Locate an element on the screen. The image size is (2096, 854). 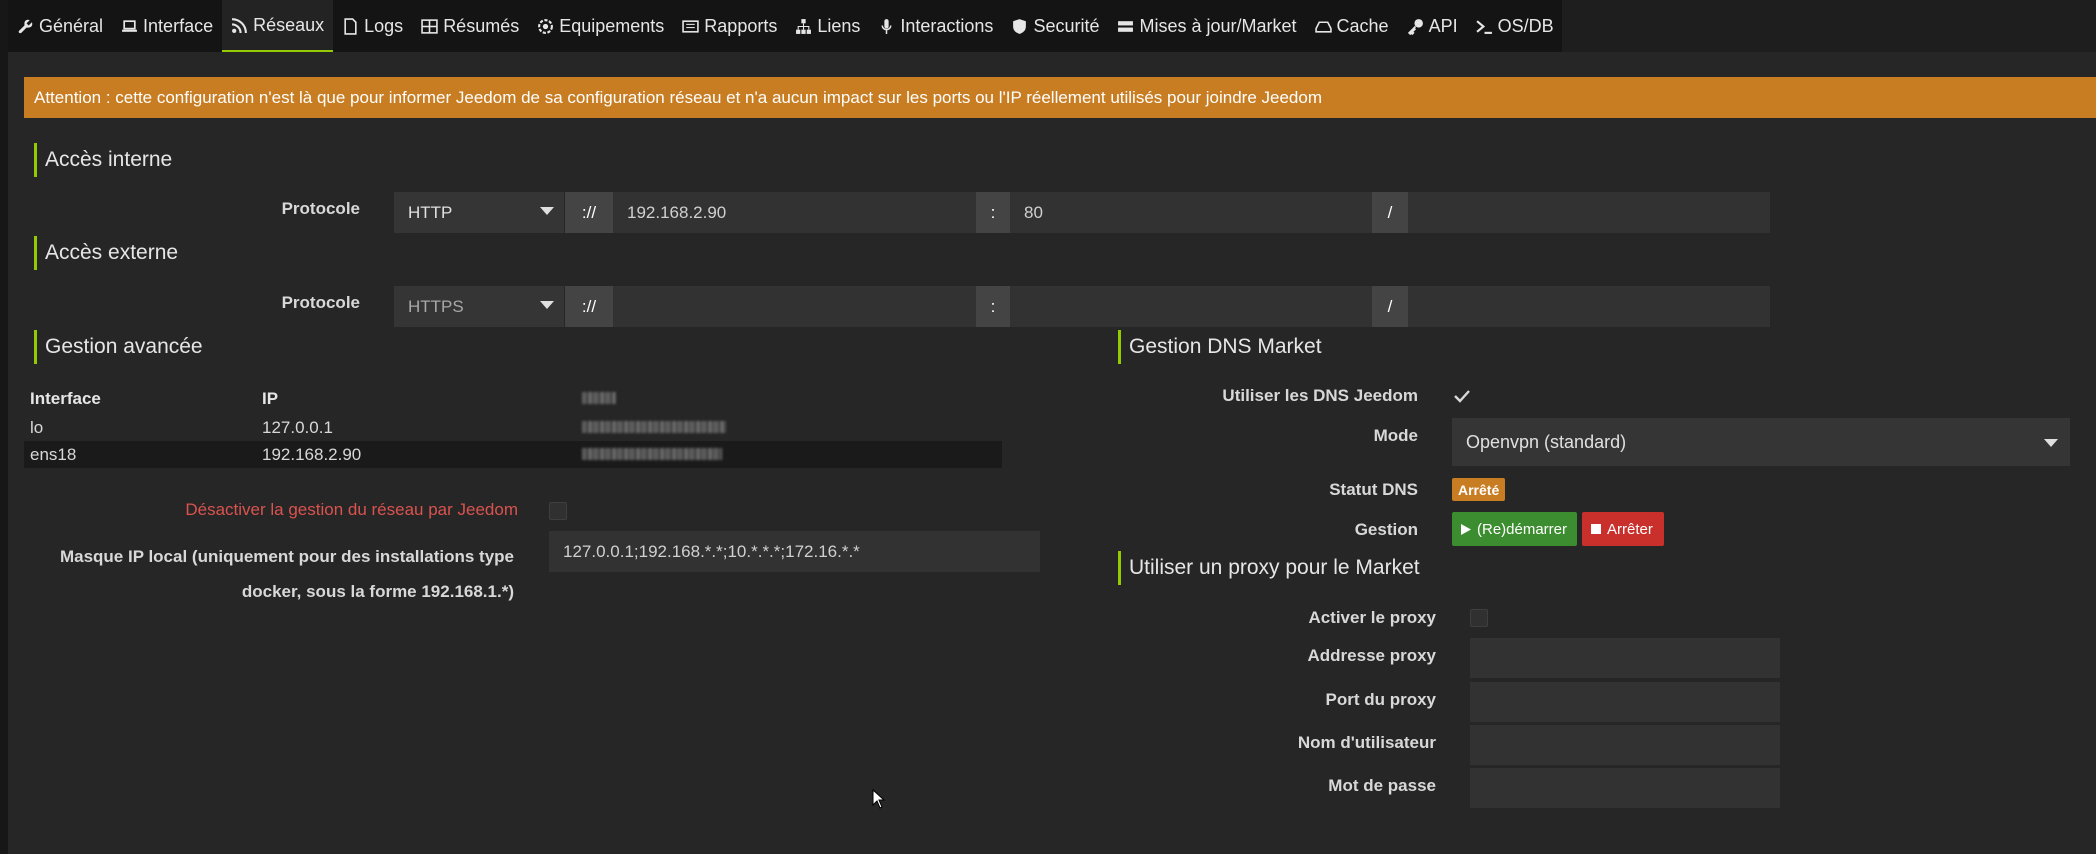
dns-mode-label: Mode is located at coordinates (1395, 435).